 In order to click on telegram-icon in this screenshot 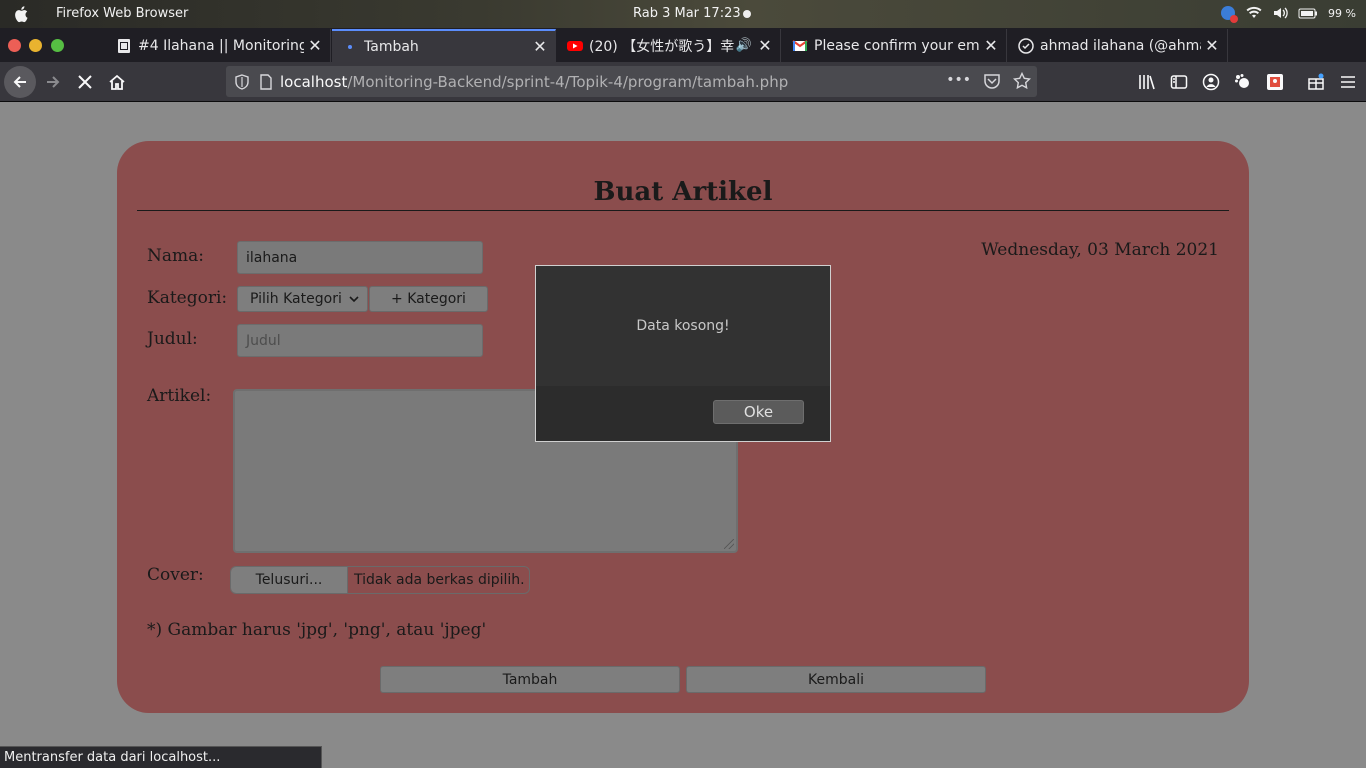, I will do `click(1229, 14)`.